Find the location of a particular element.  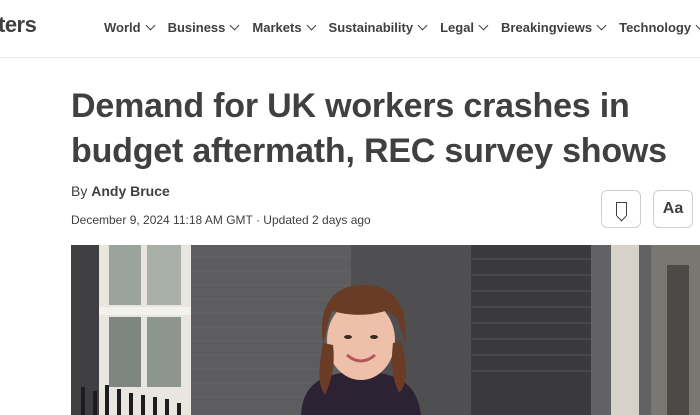

nav-item-legal: Legal is located at coordinates (464, 27).